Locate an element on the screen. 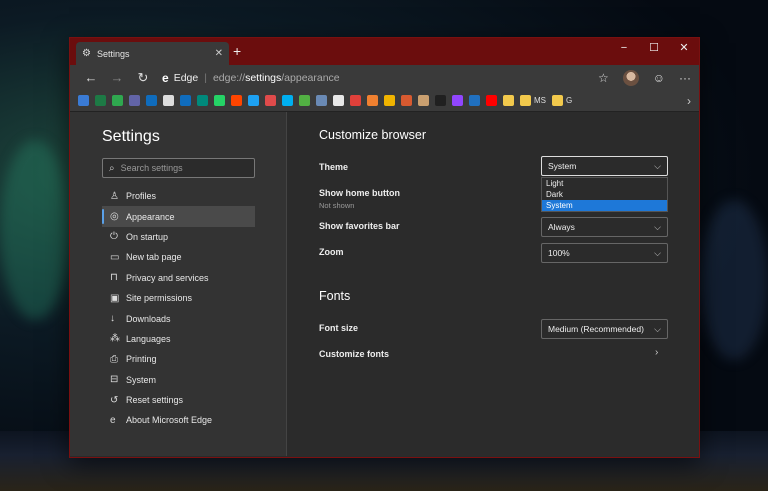 Image resolution: width=768 pixels, height=491 pixels. sidebar-item-label: Privacy and services is located at coordinates (167, 277).